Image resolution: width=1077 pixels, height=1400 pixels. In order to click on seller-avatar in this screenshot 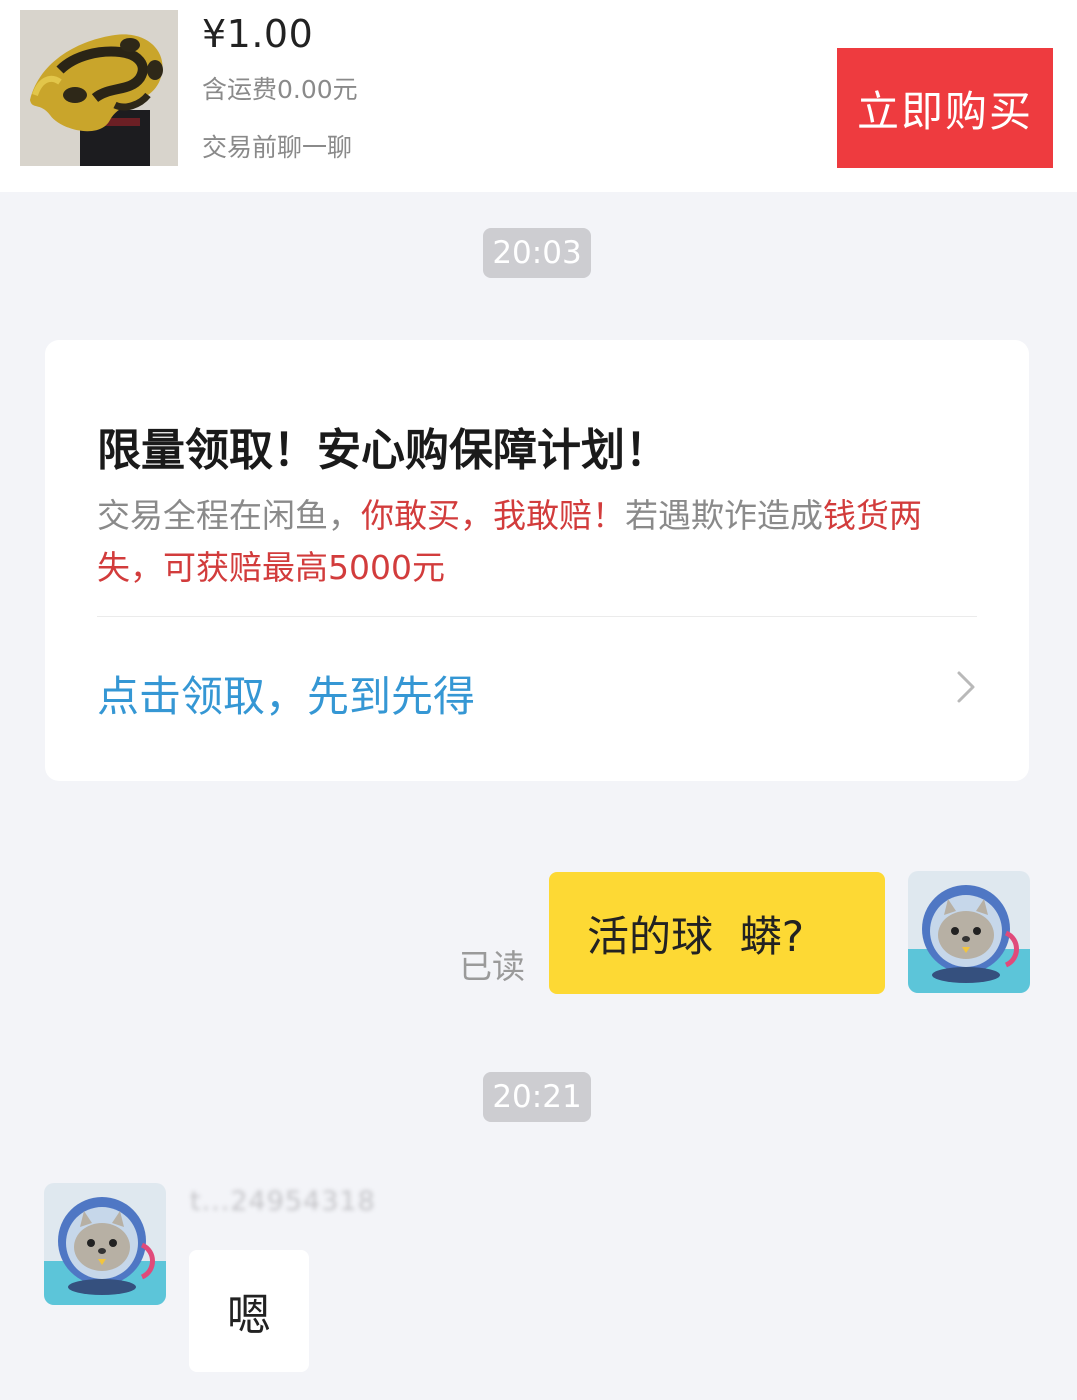, I will do `click(105, 1244)`.